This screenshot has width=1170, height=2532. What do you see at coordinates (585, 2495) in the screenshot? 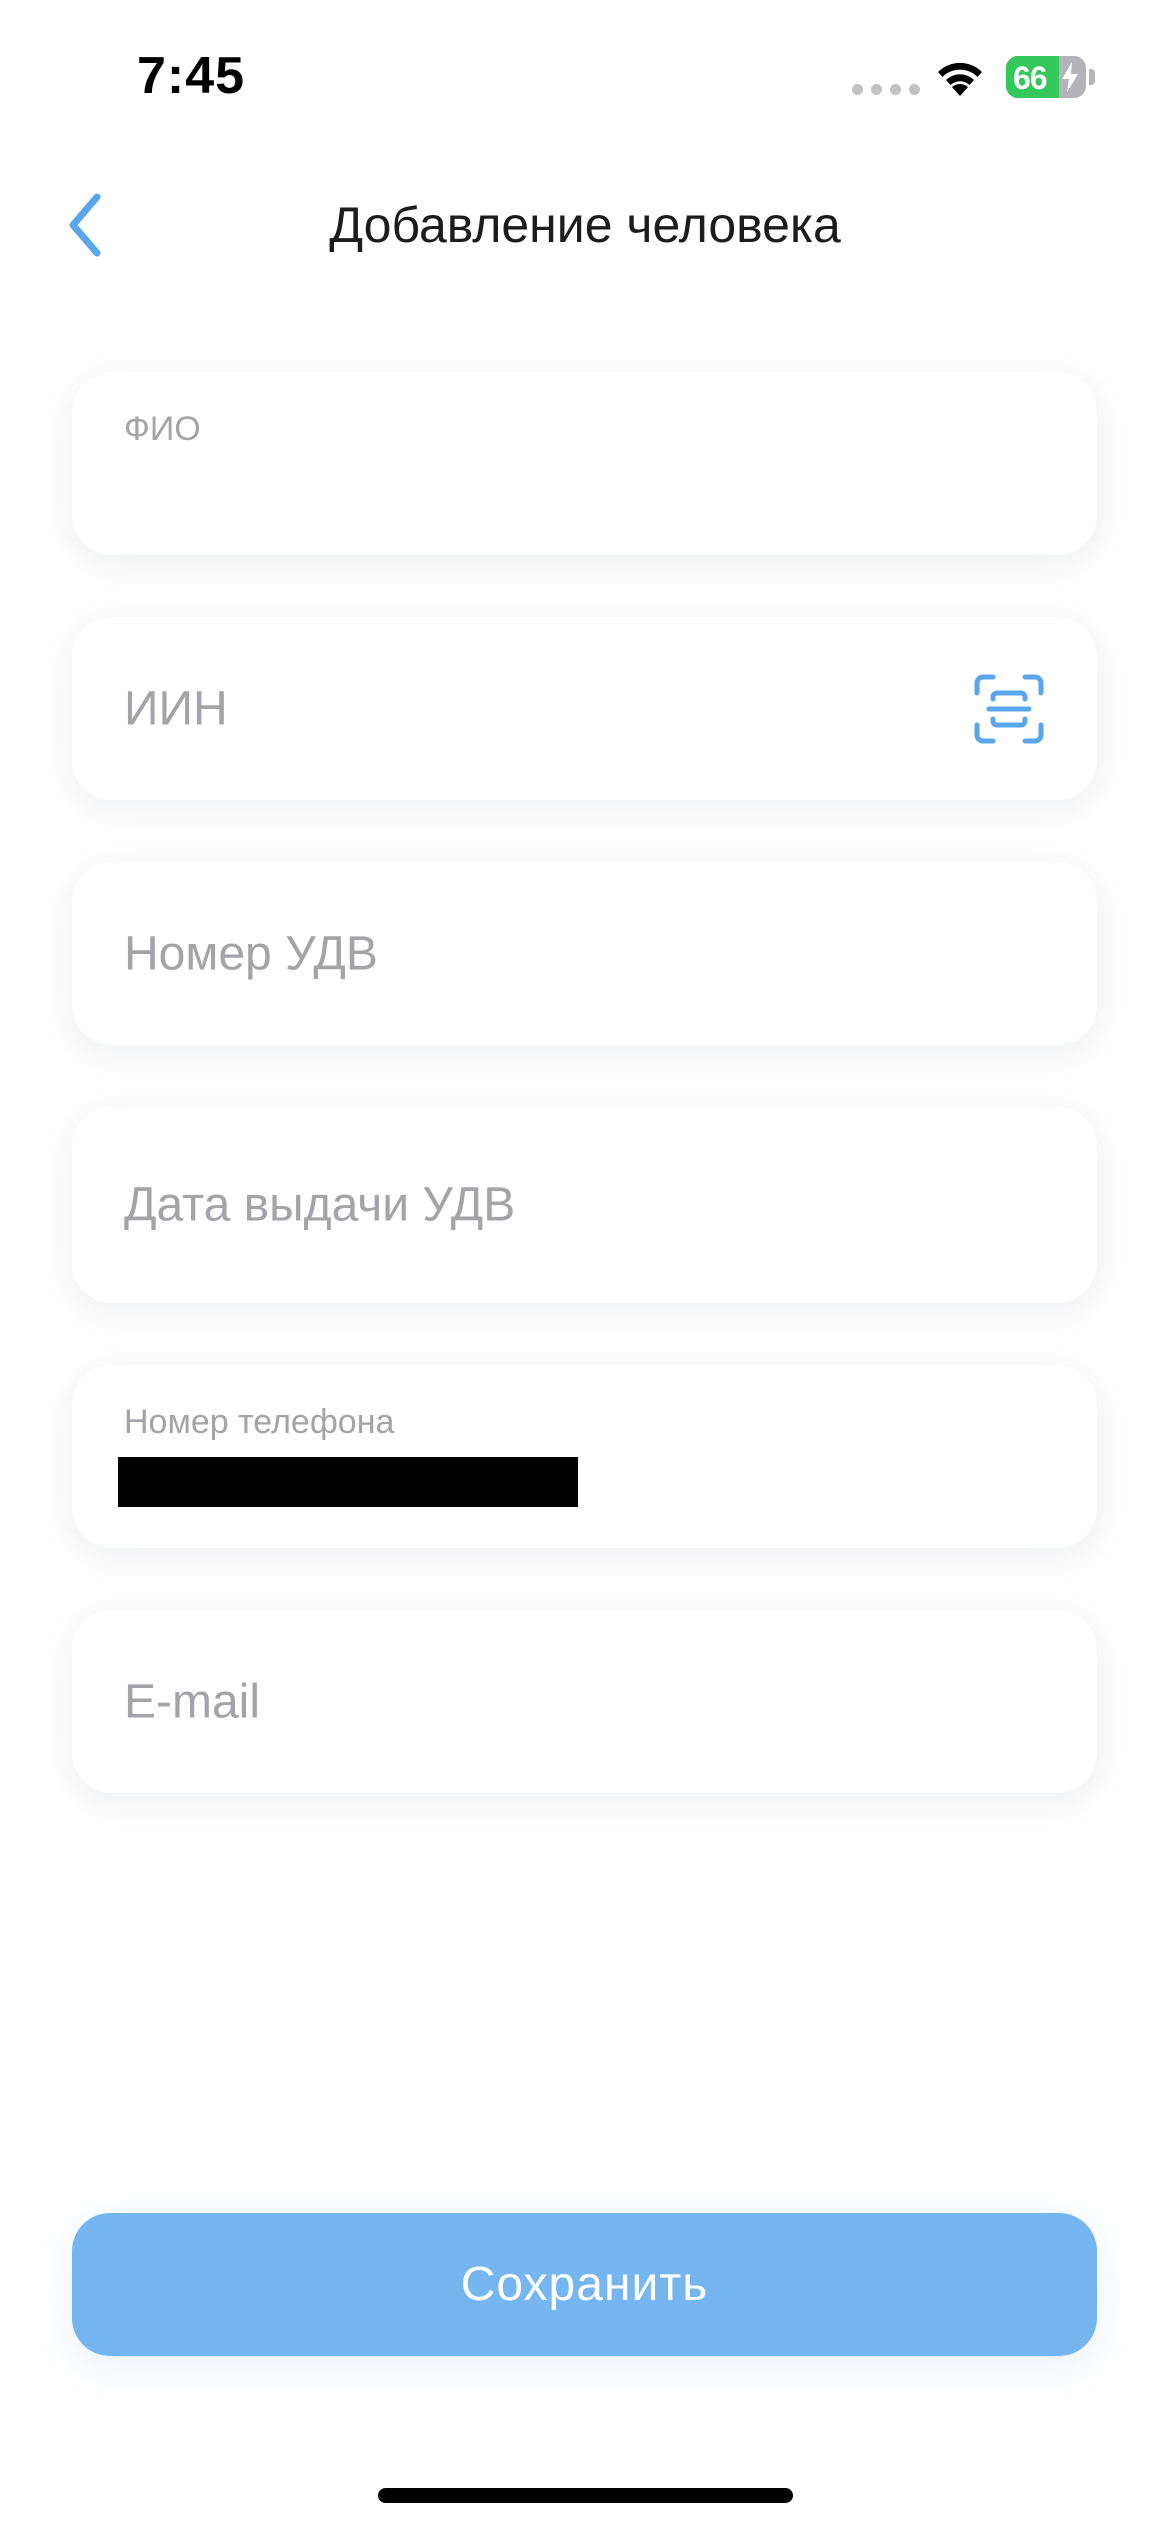
I see `home-indicator` at bounding box center [585, 2495].